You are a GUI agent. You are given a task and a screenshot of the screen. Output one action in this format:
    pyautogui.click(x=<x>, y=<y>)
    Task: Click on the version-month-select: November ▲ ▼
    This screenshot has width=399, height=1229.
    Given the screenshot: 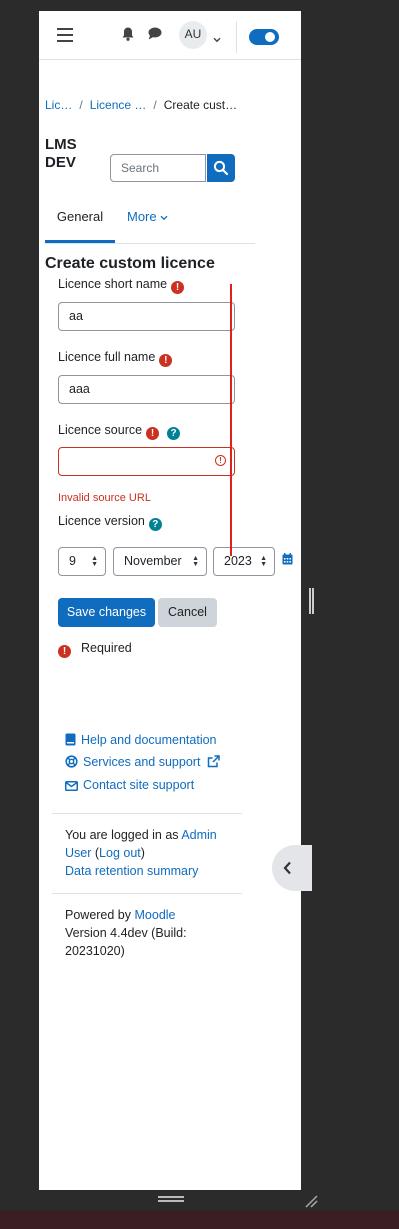 What is the action you would take?
    pyautogui.click(x=160, y=561)
    